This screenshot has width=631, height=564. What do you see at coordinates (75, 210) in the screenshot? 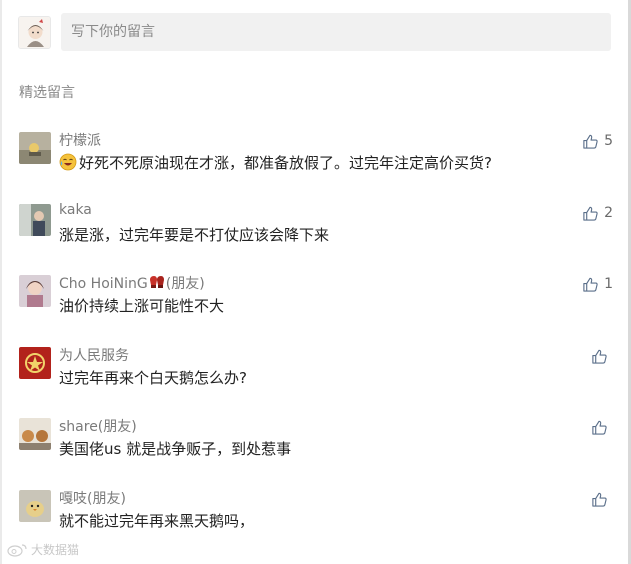
I see `commenter-name: kaka` at bounding box center [75, 210].